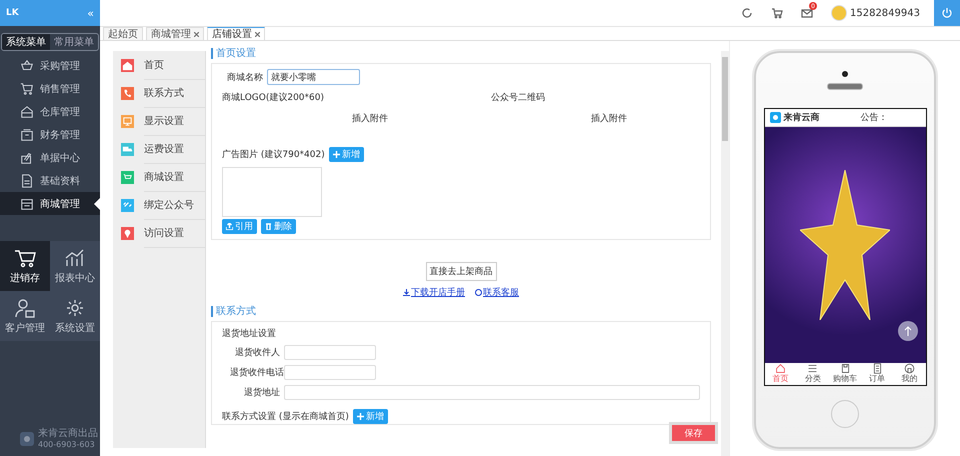 This screenshot has height=456, width=960. What do you see at coordinates (406, 292) in the screenshot?
I see `download-icon` at bounding box center [406, 292].